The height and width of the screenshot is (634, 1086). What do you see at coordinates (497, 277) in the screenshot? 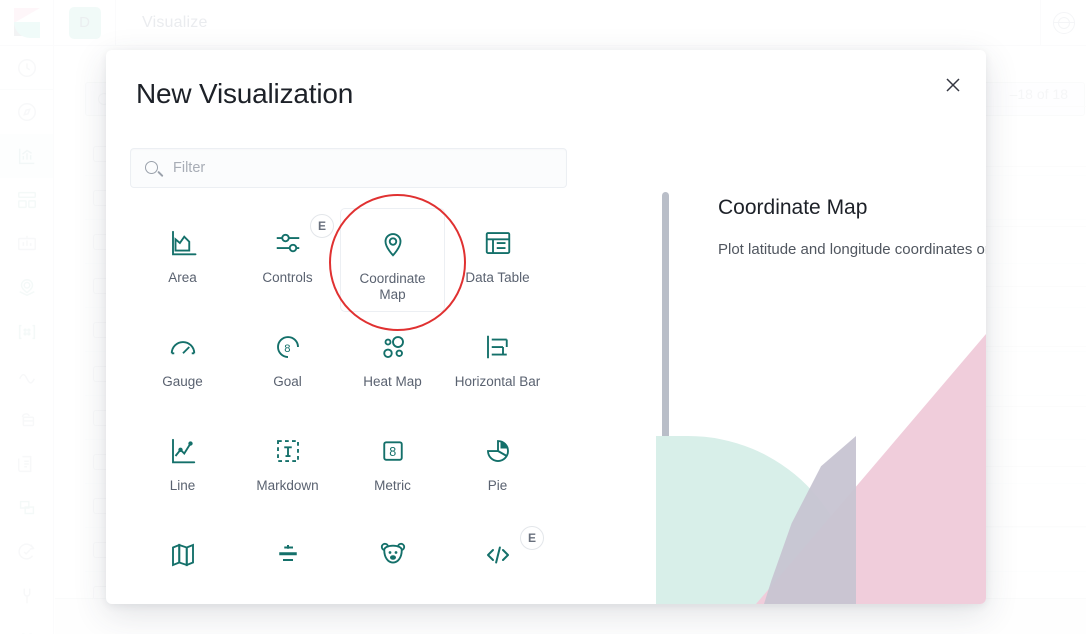
I see `vis-type-label: Data Table` at bounding box center [497, 277].